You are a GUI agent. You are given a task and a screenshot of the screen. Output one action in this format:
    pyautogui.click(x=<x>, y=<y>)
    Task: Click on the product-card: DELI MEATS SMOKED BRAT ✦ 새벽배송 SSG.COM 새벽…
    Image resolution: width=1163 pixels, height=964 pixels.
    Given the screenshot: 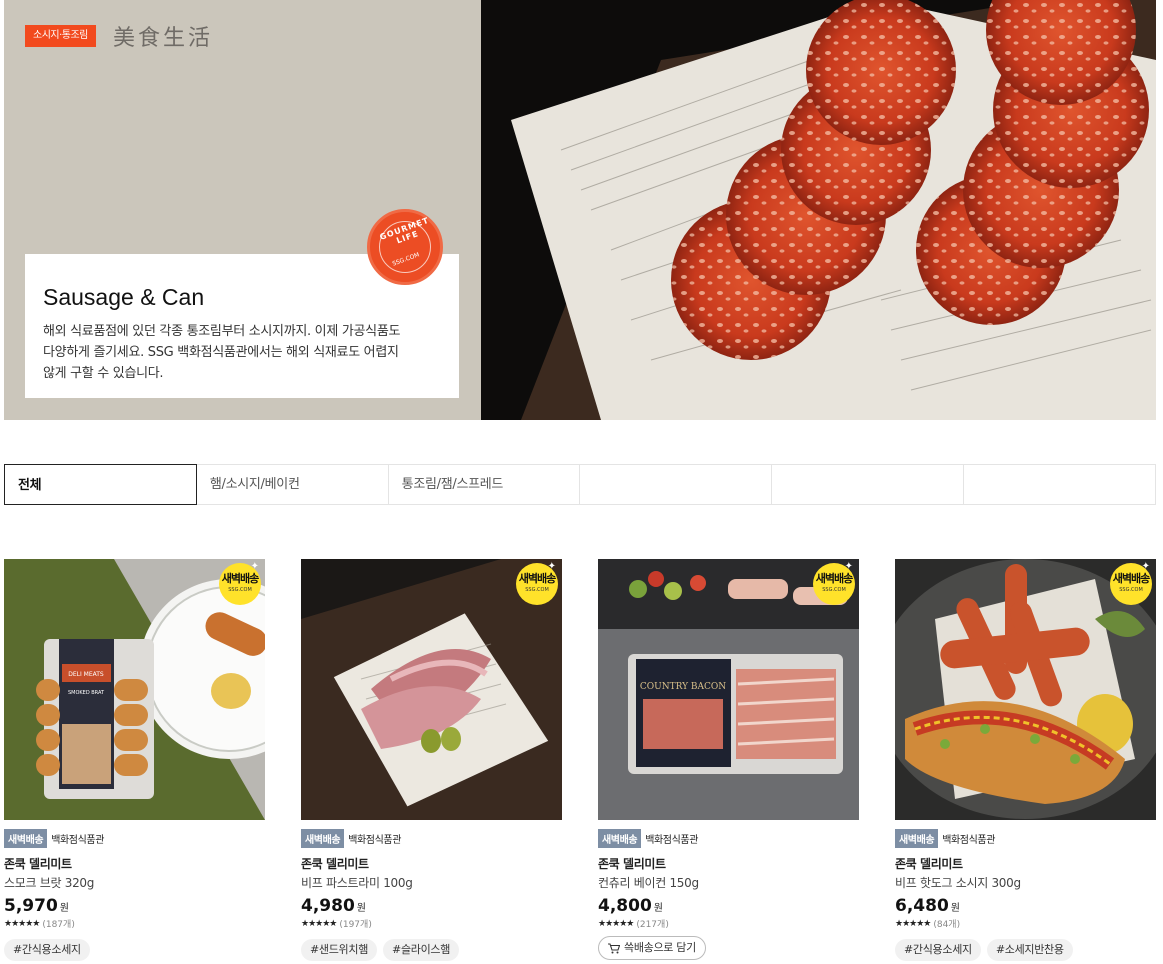 What is the action you would take?
    pyautogui.click(x=134, y=760)
    